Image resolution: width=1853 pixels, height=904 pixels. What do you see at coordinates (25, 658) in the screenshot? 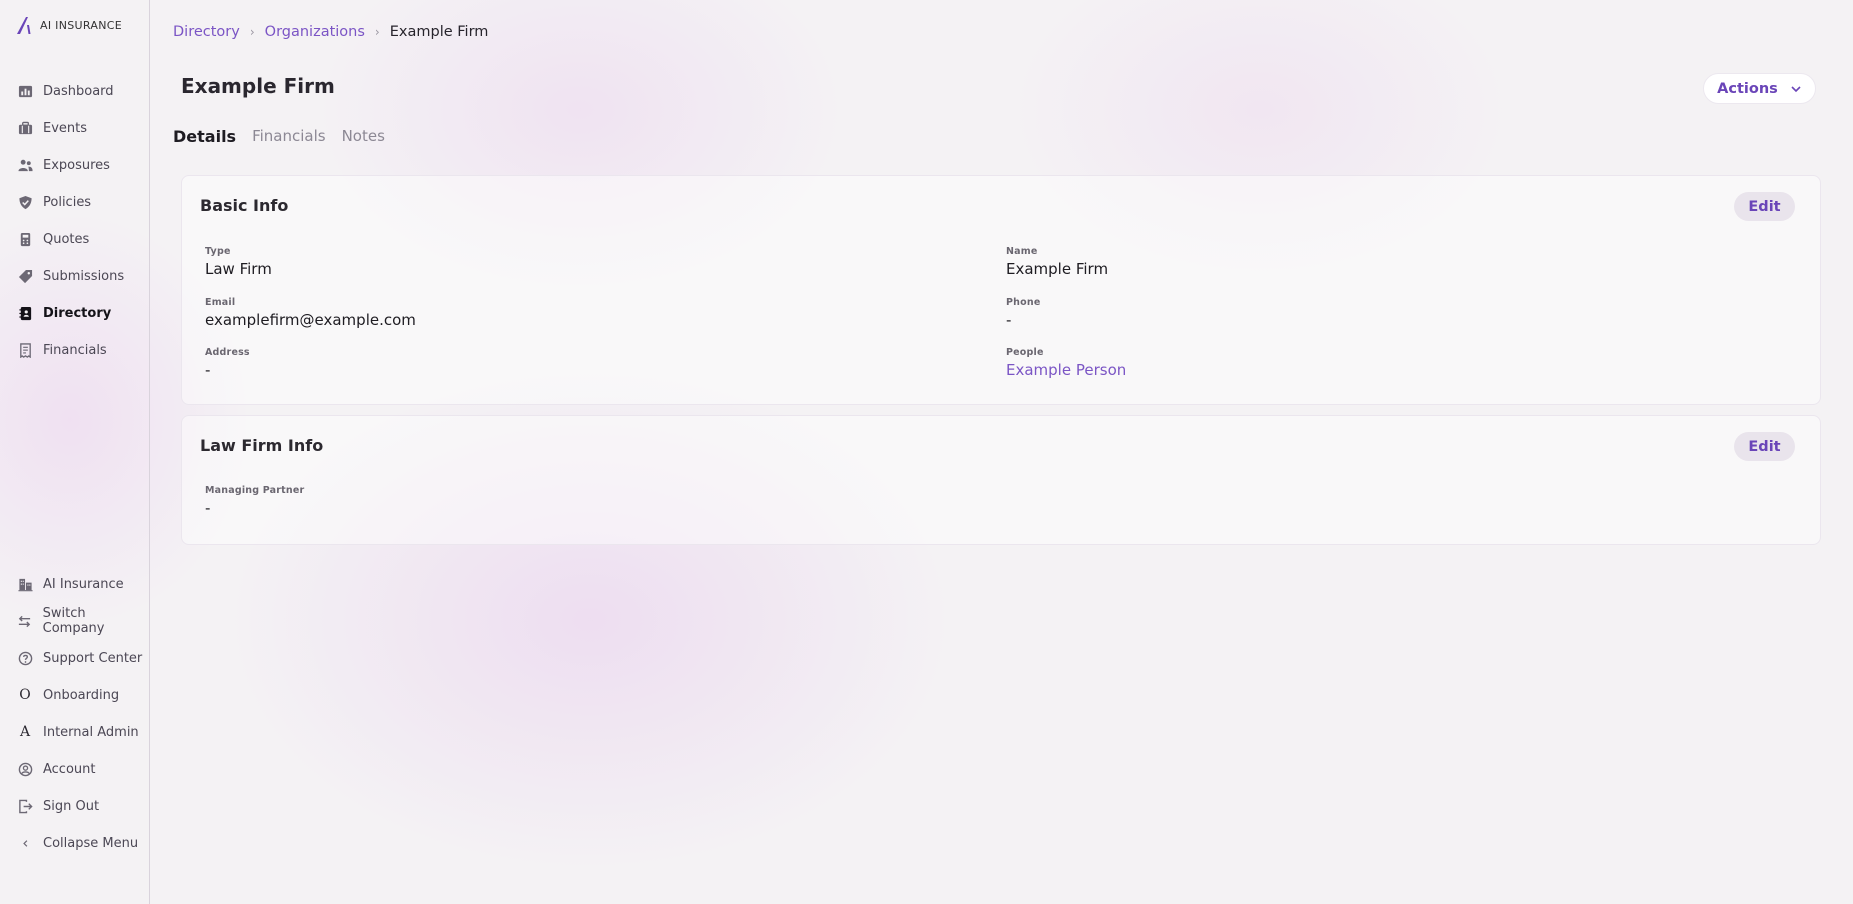
I see `help-icon` at bounding box center [25, 658].